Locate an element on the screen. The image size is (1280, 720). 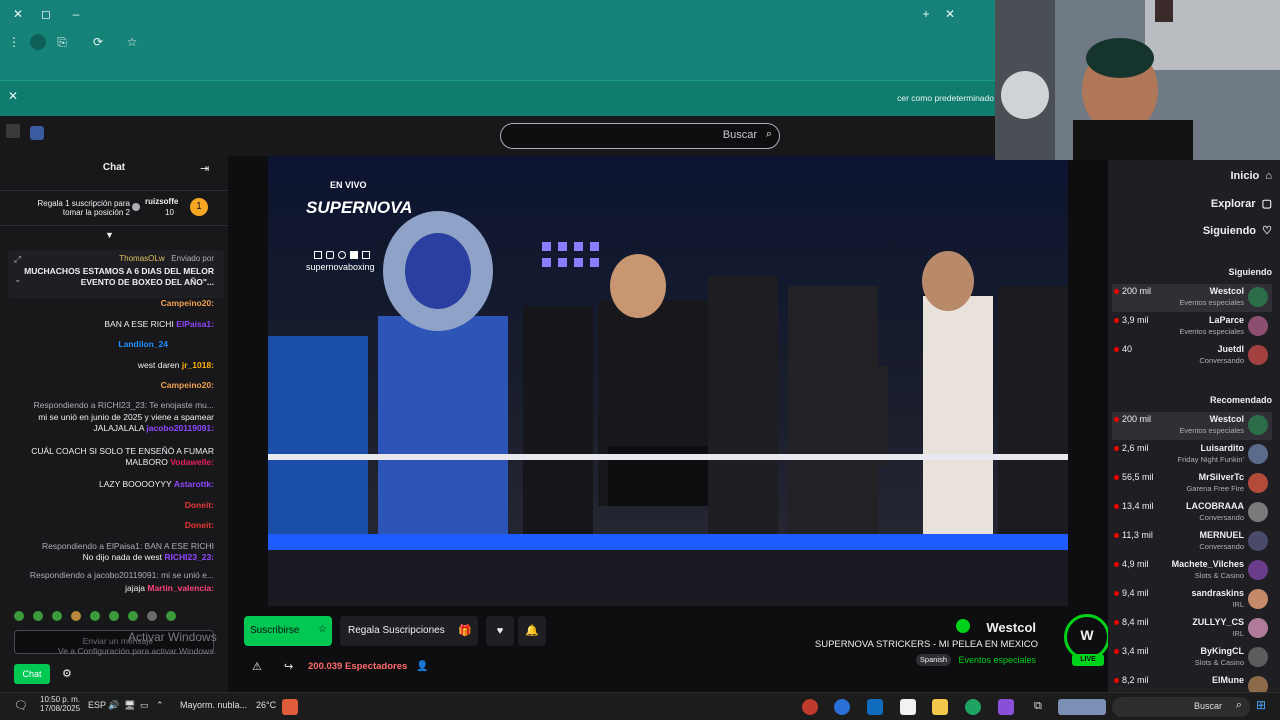
sidebar-channel-bykingcl: ByKingCL Slots & Casino 3,4 mil is located at coordinates (1192, 658).